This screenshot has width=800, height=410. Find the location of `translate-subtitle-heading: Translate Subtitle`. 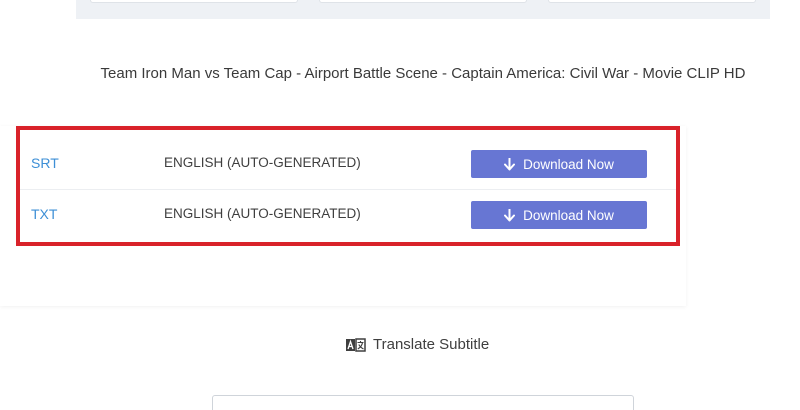

translate-subtitle-heading: Translate Subtitle is located at coordinates (417, 344).